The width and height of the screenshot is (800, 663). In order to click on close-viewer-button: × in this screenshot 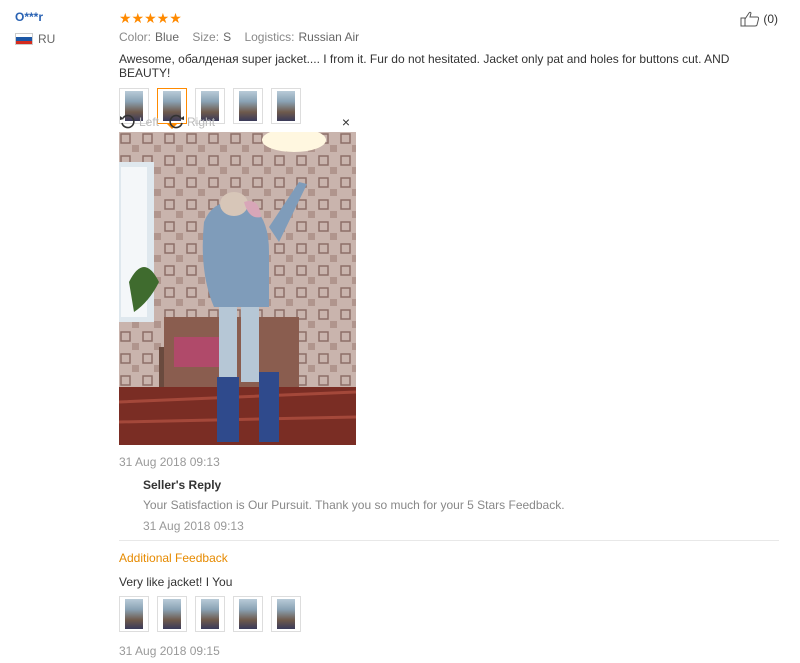, I will do `click(346, 122)`.